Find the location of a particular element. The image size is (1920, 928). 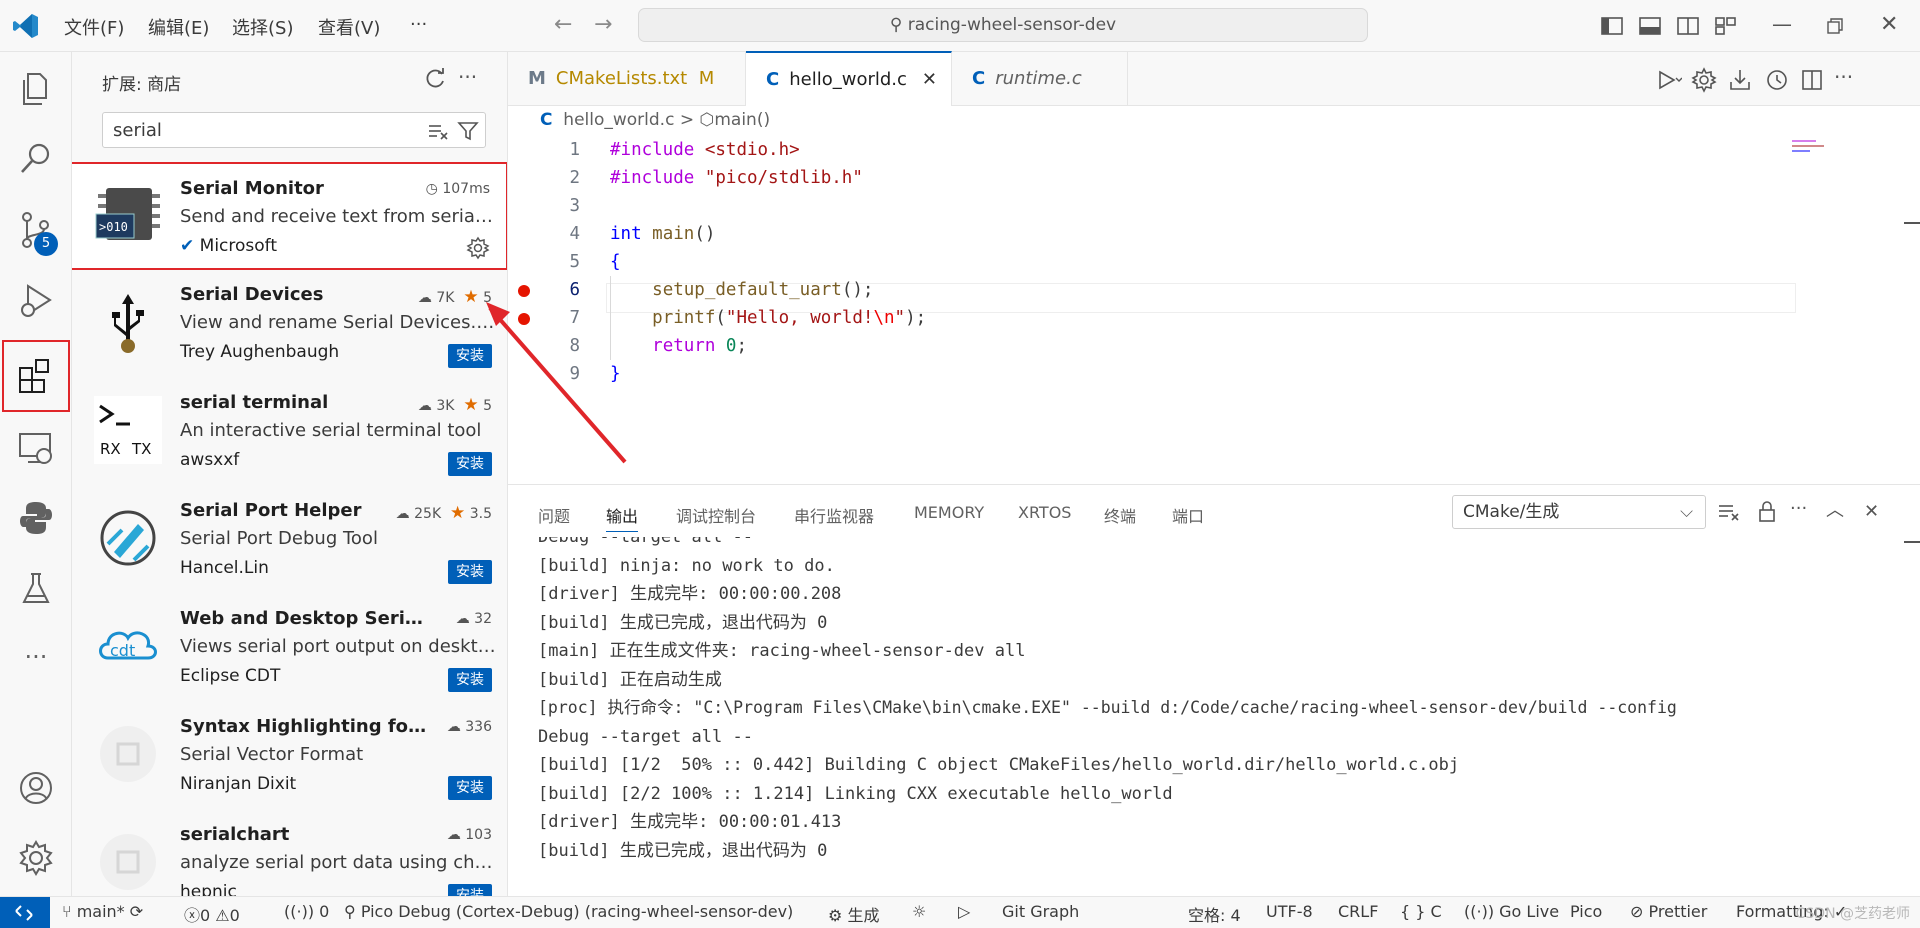

modified-status: M is located at coordinates (706, 78).